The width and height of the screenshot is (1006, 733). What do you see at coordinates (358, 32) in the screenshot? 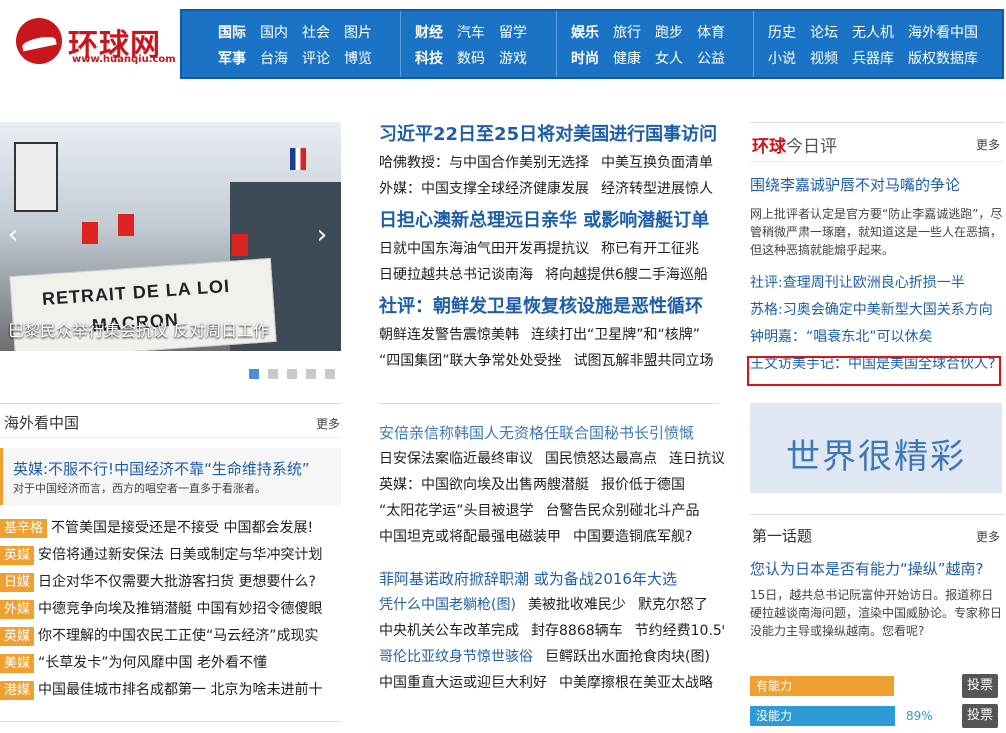
I see `nav-link: 图片` at bounding box center [358, 32].